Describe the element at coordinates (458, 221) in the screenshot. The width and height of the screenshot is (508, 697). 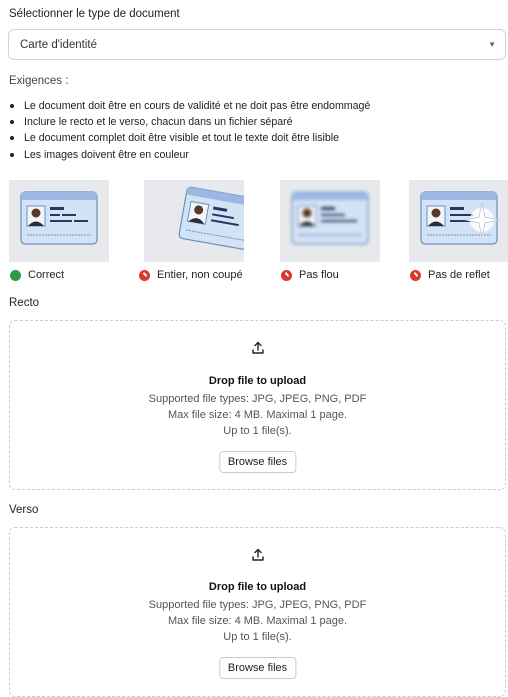
I see `example-glare-image` at that location.